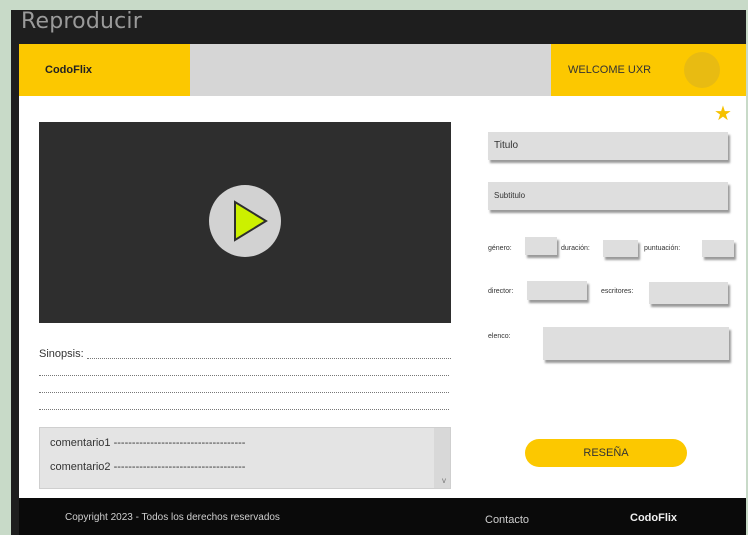 Image resolution: width=748 pixels, height=535 pixels. What do you see at coordinates (507, 520) in the screenshot?
I see `contact-link: Contacto` at bounding box center [507, 520].